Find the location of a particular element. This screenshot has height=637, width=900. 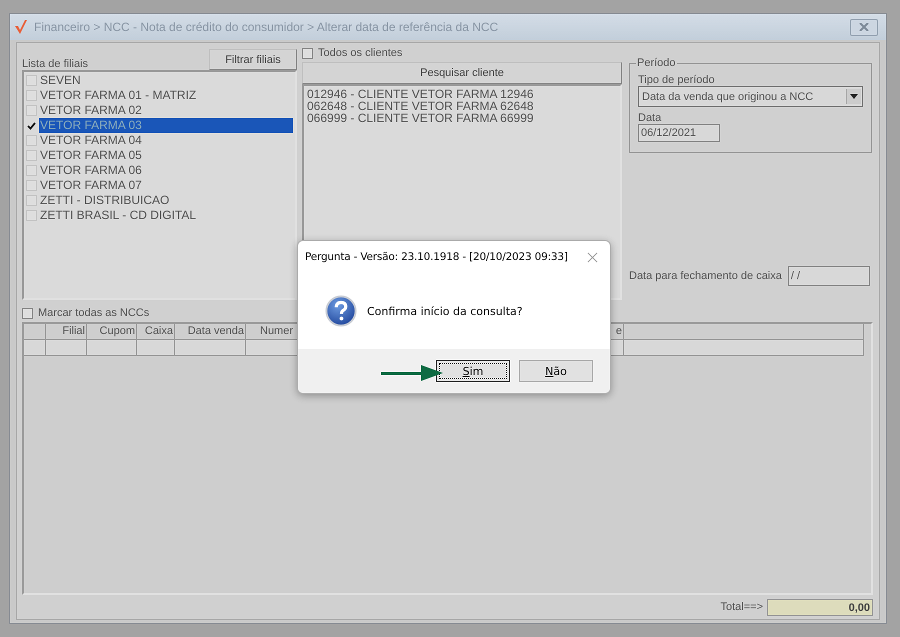

arrow-icon is located at coordinates (412, 373).